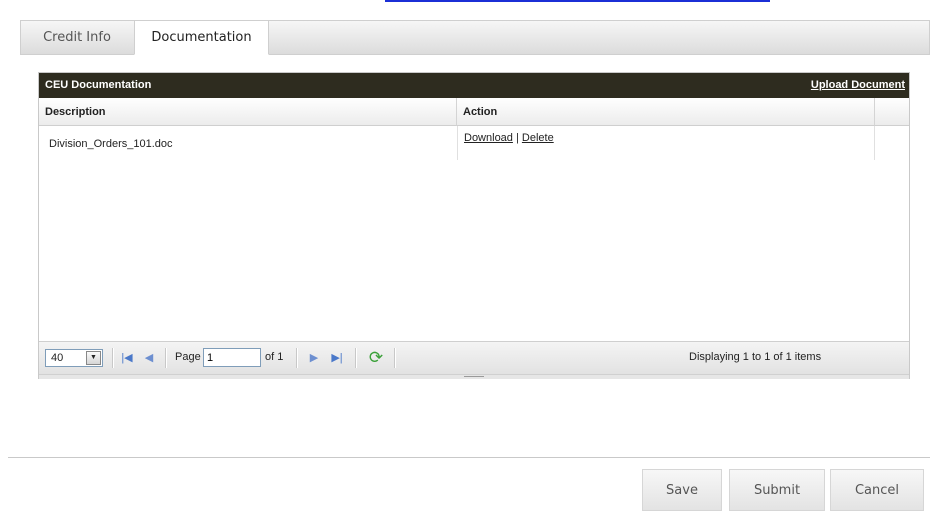  What do you see at coordinates (314, 358) in the screenshot?
I see `next-page-icon: ▶` at bounding box center [314, 358].